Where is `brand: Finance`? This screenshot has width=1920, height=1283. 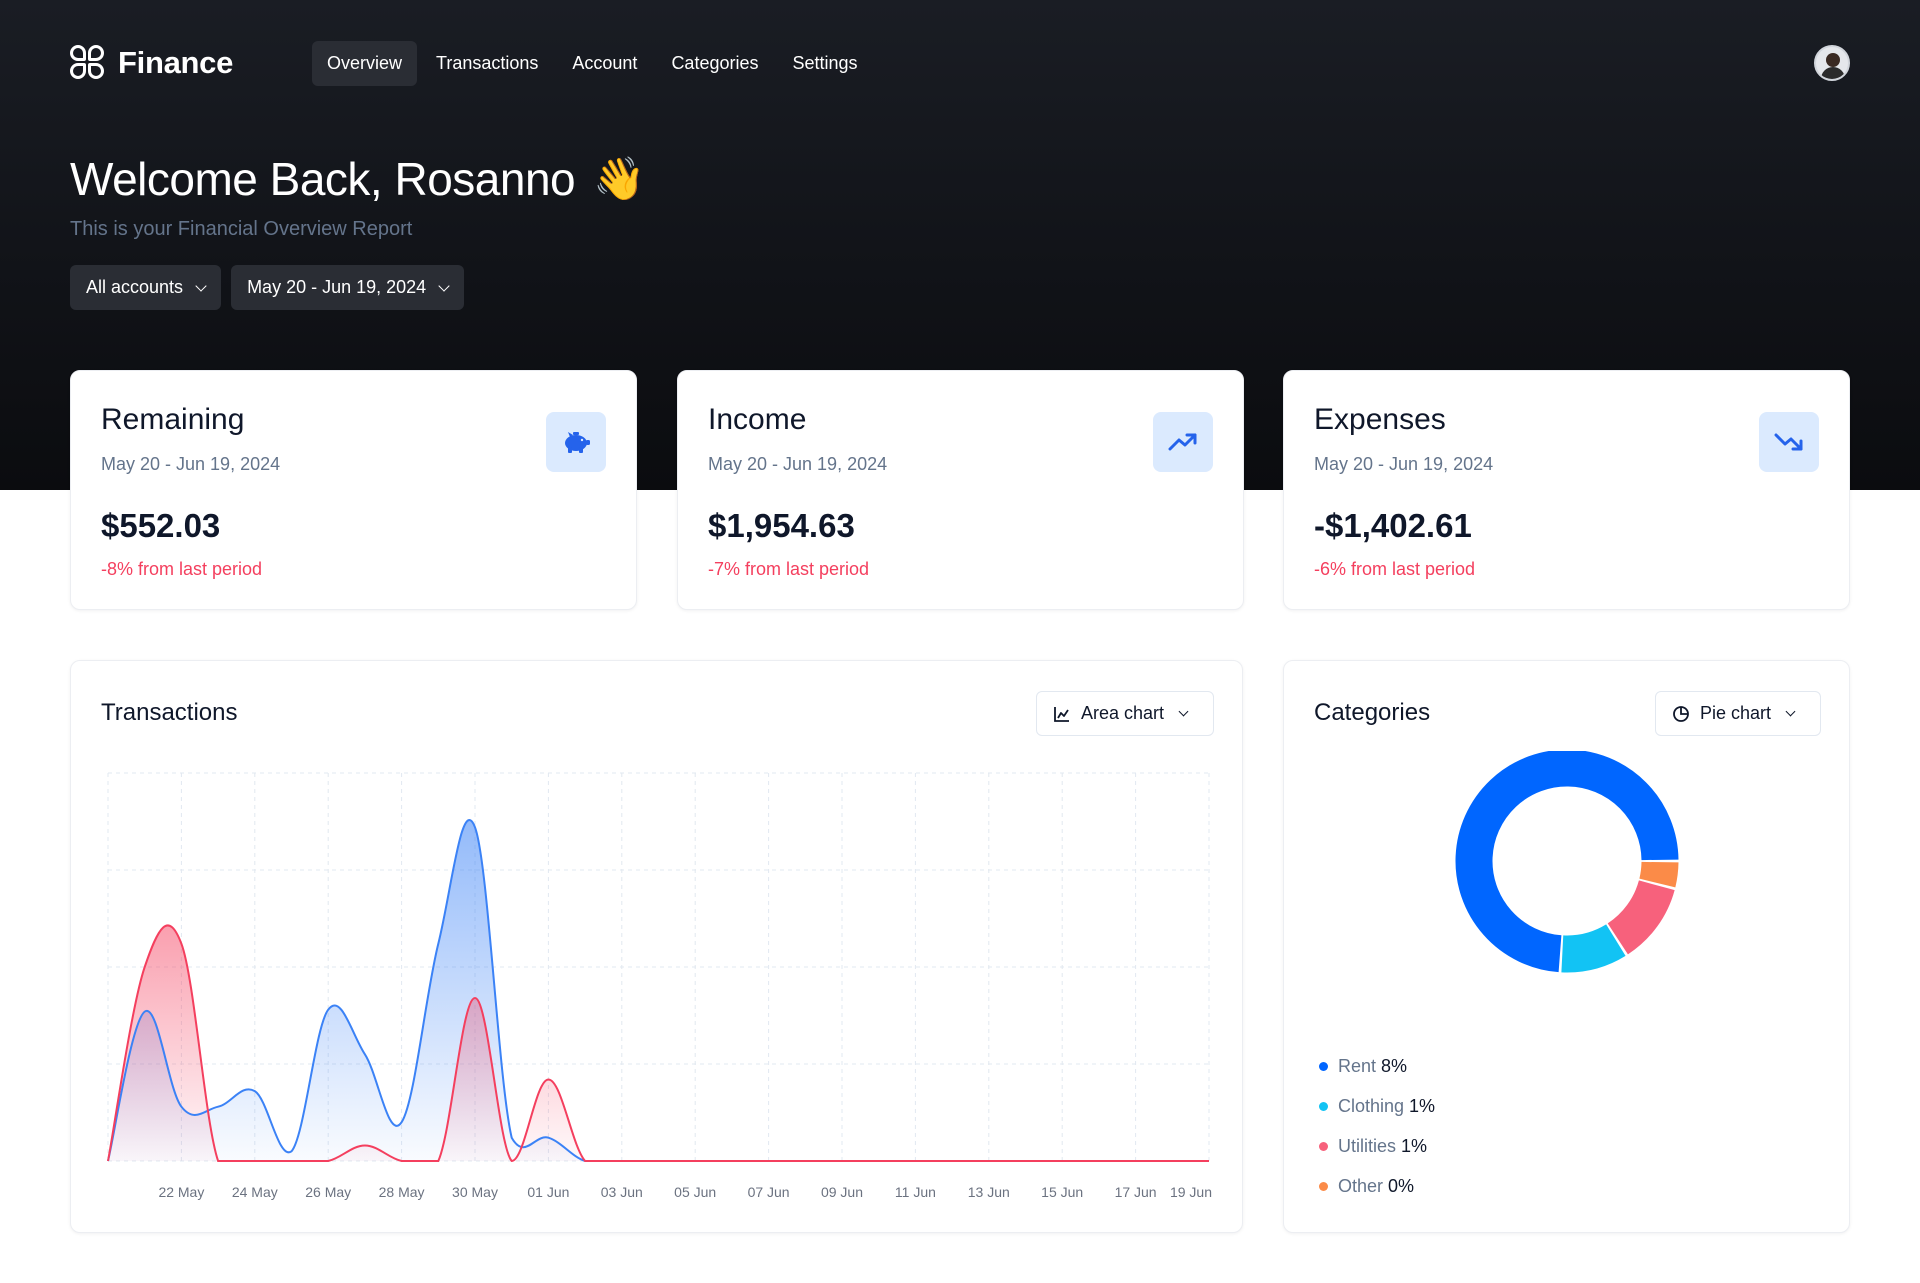 brand: Finance is located at coordinates (191, 63).